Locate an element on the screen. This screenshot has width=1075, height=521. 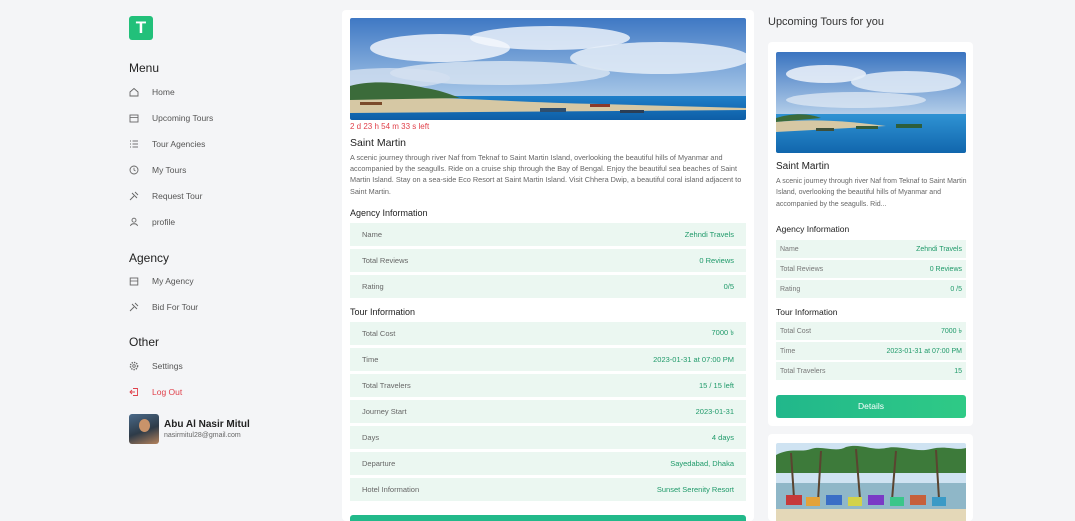
app-logo: T is located at coordinates (141, 28).